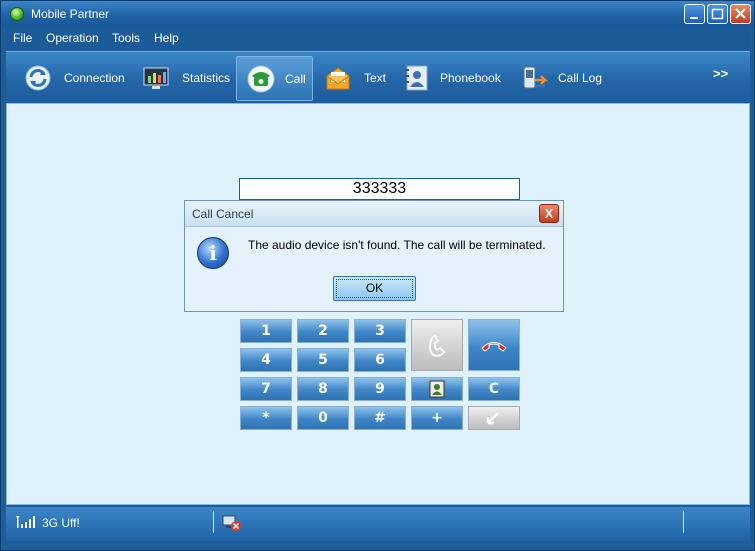 This screenshot has height=551, width=755. What do you see at coordinates (694, 14) in the screenshot?
I see `minimize-button` at bounding box center [694, 14].